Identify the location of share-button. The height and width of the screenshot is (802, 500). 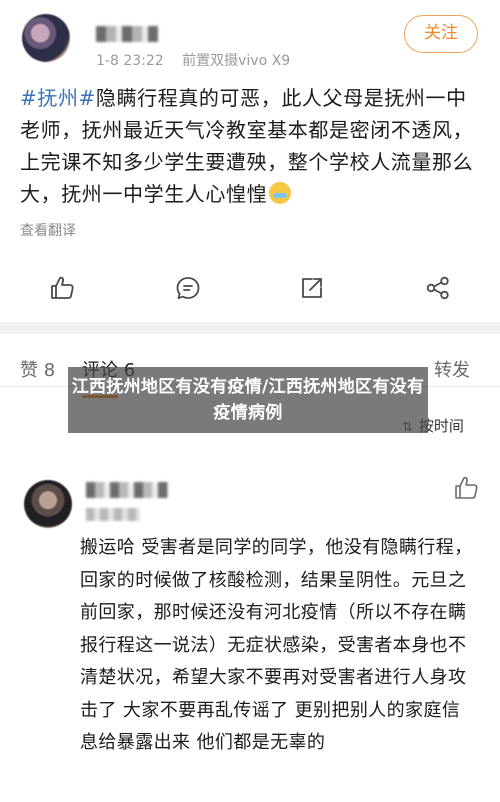
(438, 288).